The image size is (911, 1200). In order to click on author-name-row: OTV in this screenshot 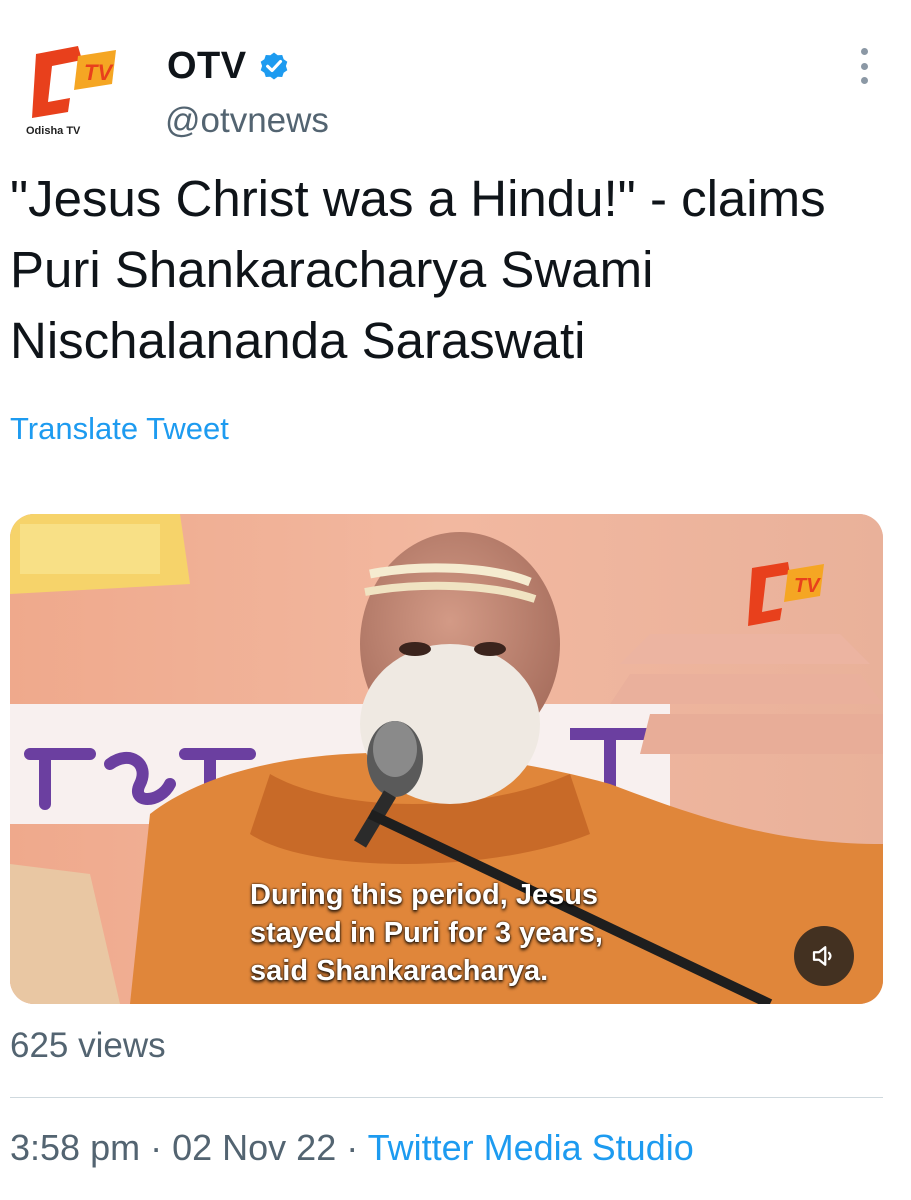, I will do `click(229, 66)`.